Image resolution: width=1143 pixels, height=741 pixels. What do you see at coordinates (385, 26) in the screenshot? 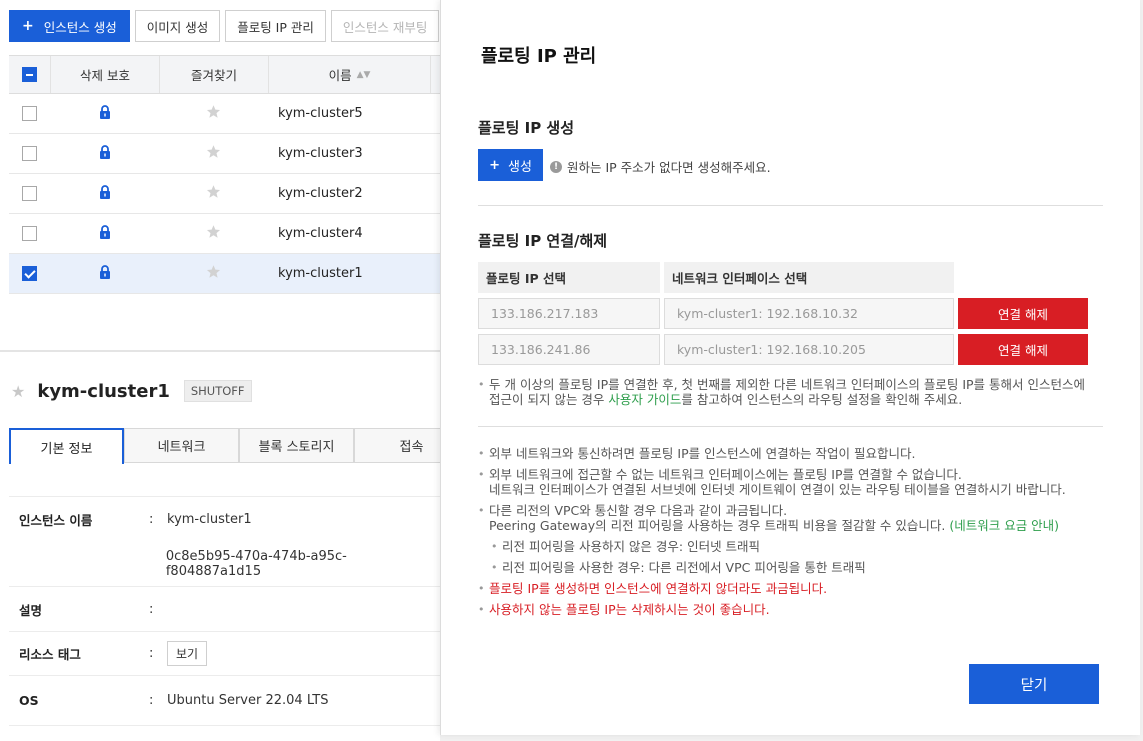
I see `reboot-instance-button: 인스턴스 재부팅` at bounding box center [385, 26].